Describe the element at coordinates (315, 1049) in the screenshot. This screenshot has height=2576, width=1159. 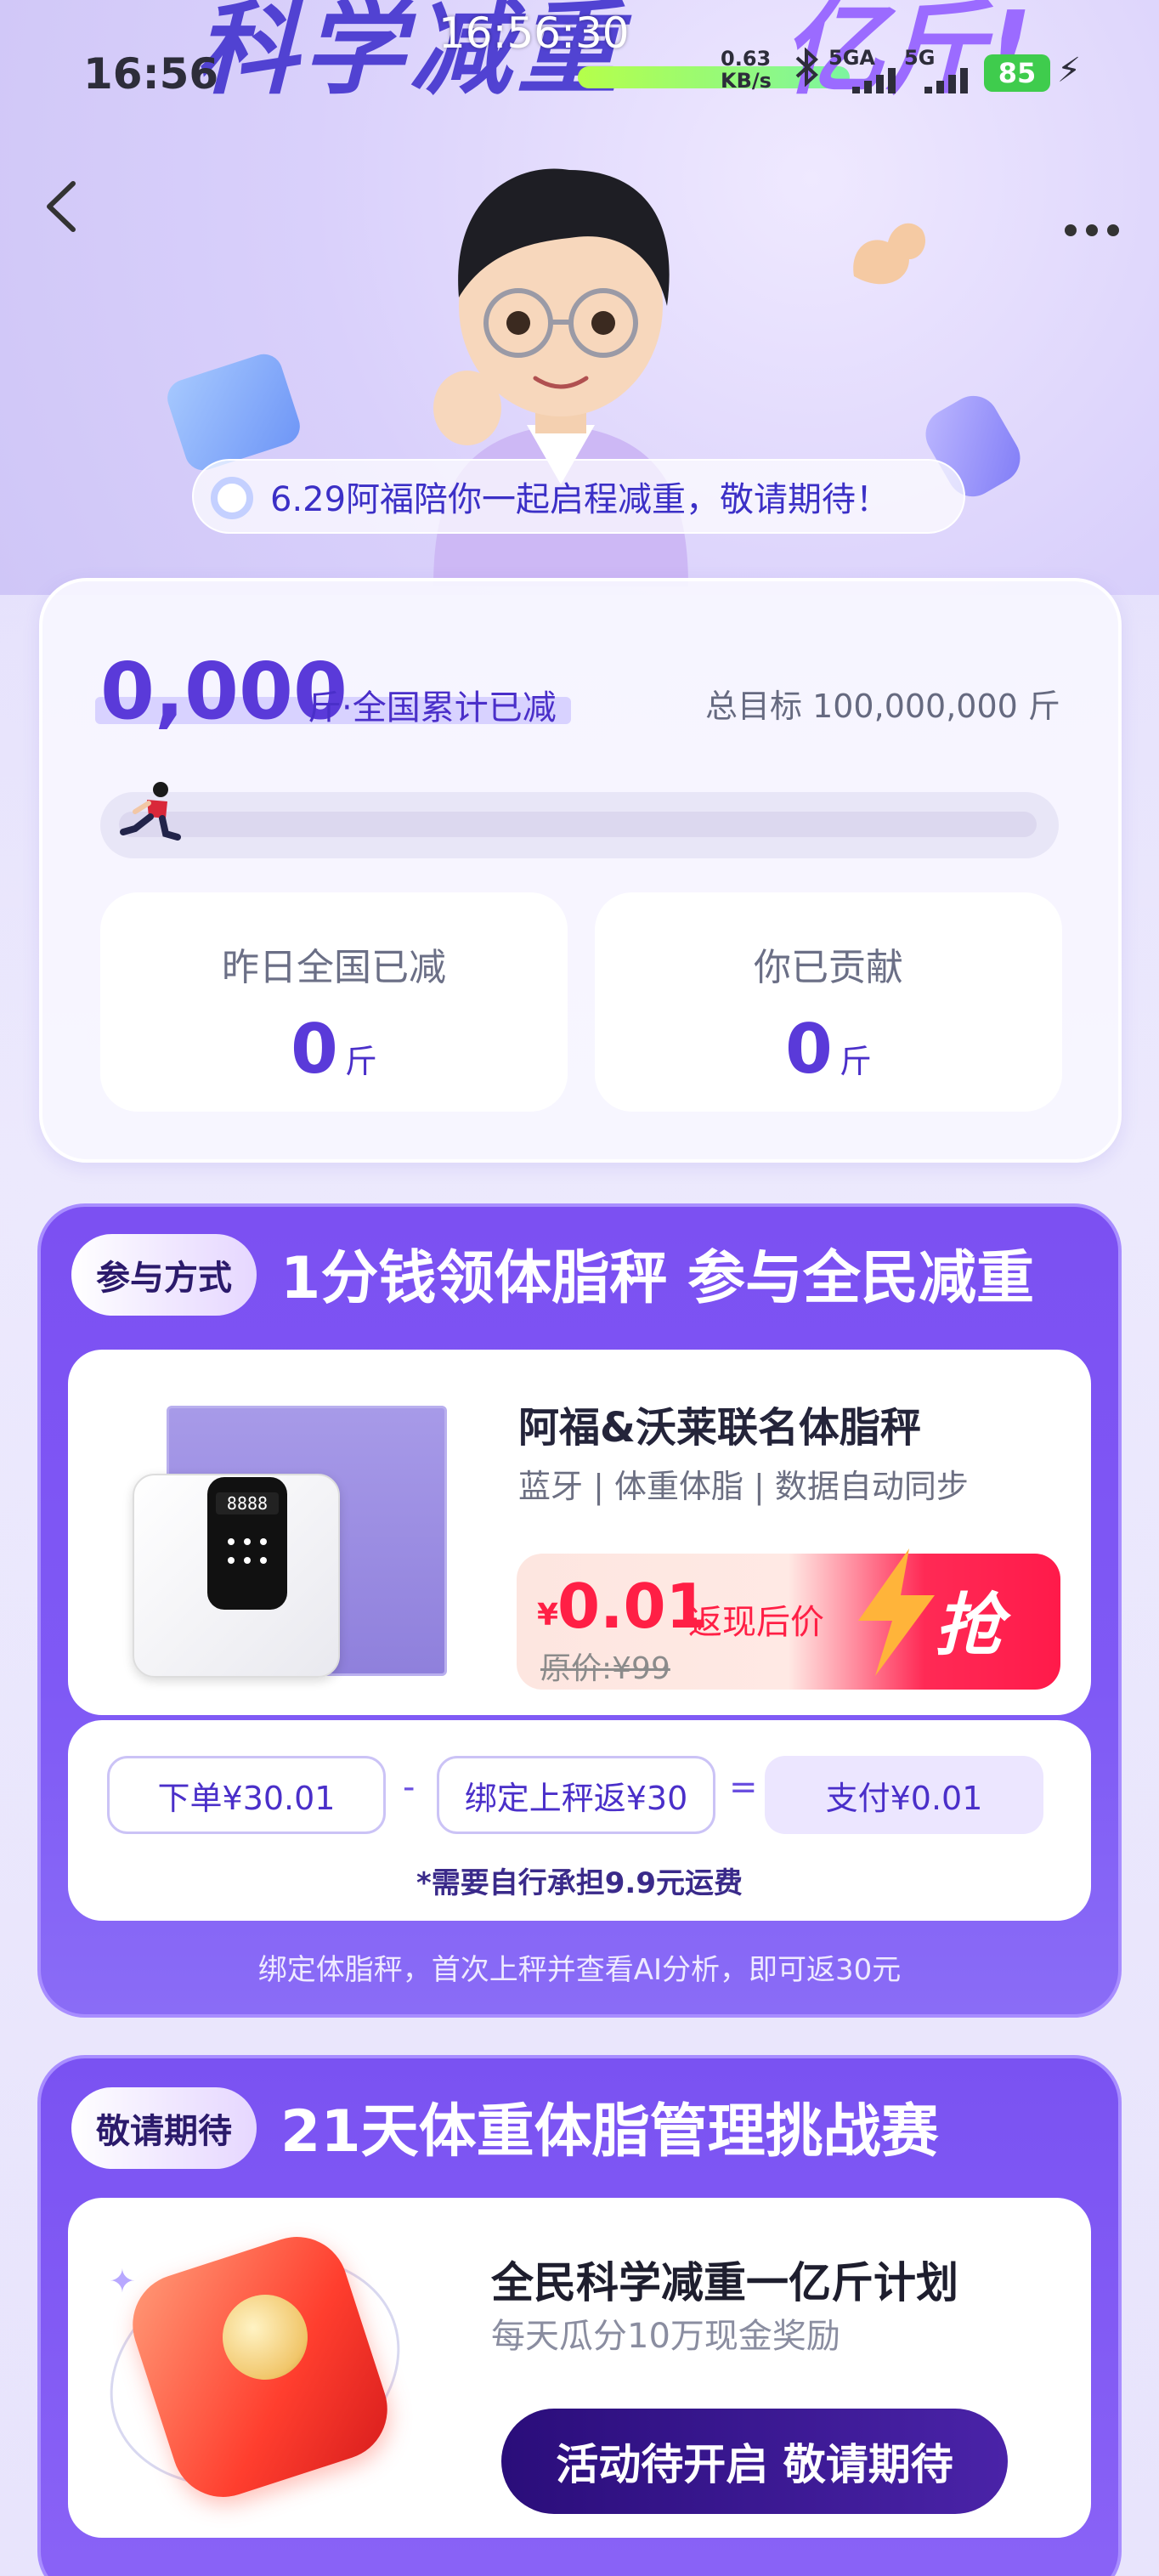
I see `yesterday-value: 0` at that location.